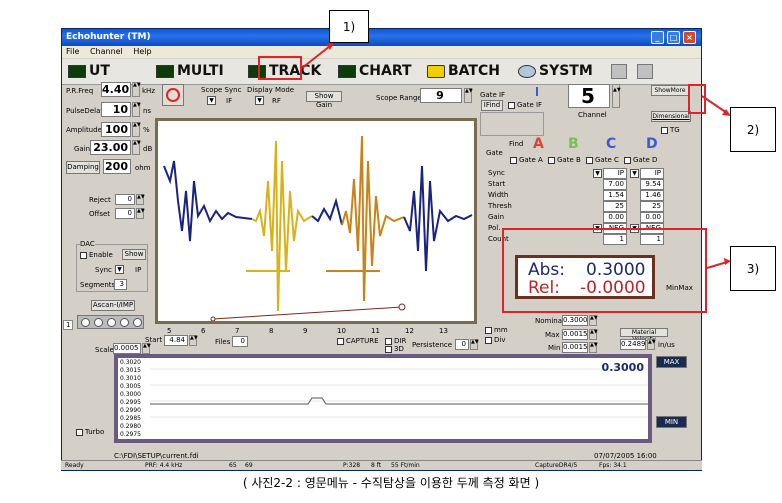 The width and height of the screenshot is (782, 503). I want to click on persistence-spinner: ▲▼, so click(474, 344).